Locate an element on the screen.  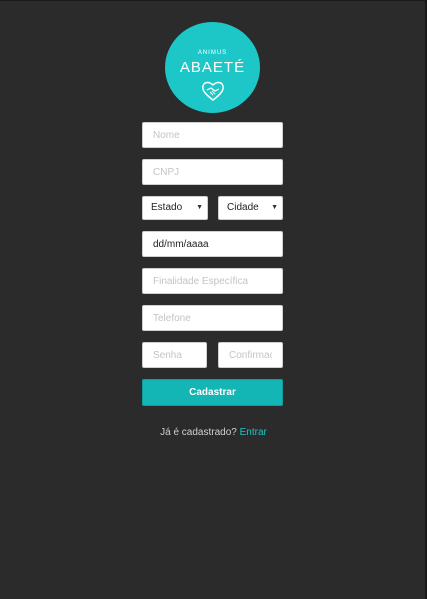
state-select: Estado ▼ is located at coordinates (175, 208).